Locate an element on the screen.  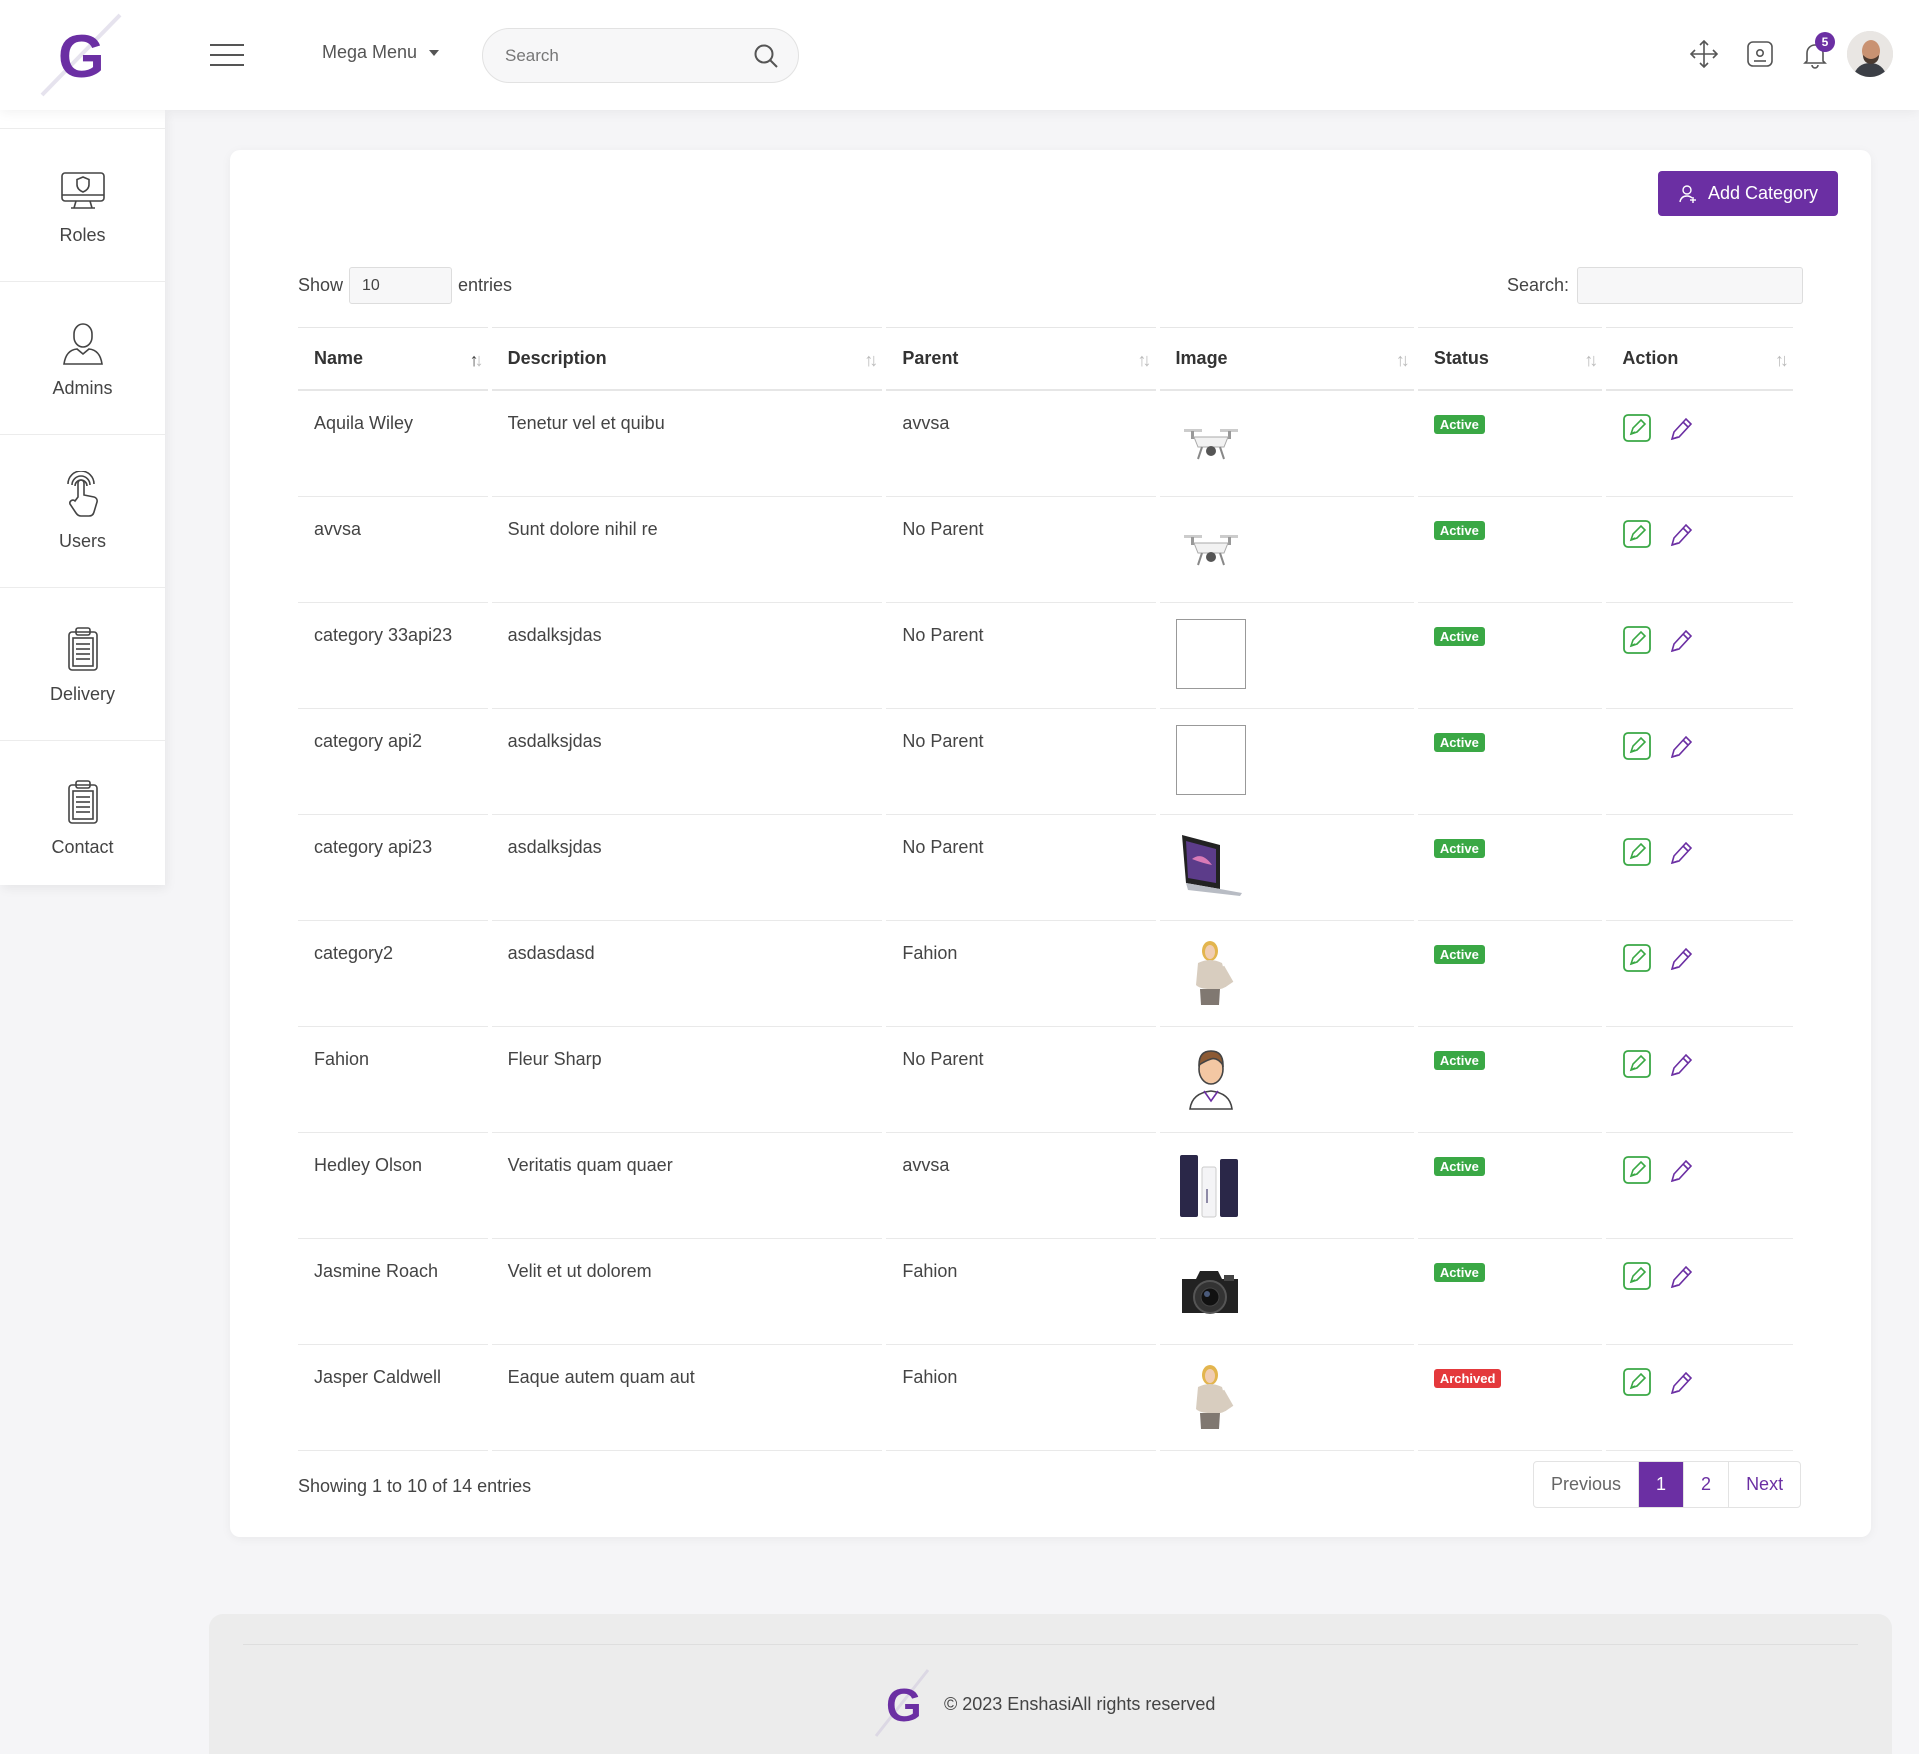
column-header-status: Status ↑↓ is located at coordinates (1510, 359).